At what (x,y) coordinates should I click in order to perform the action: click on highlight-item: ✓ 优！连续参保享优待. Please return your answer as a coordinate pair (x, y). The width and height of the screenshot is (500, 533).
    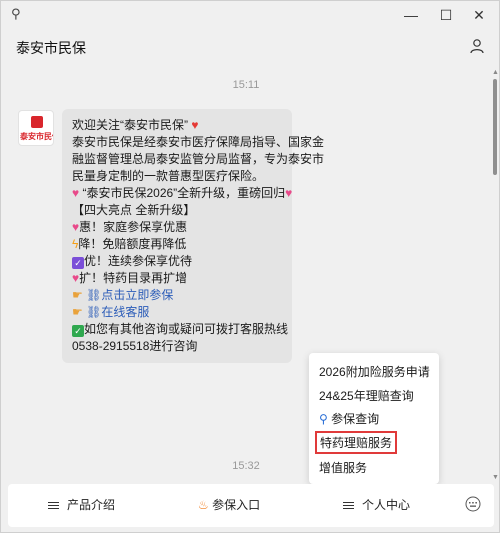
    Looking at the image, I should click on (177, 261).